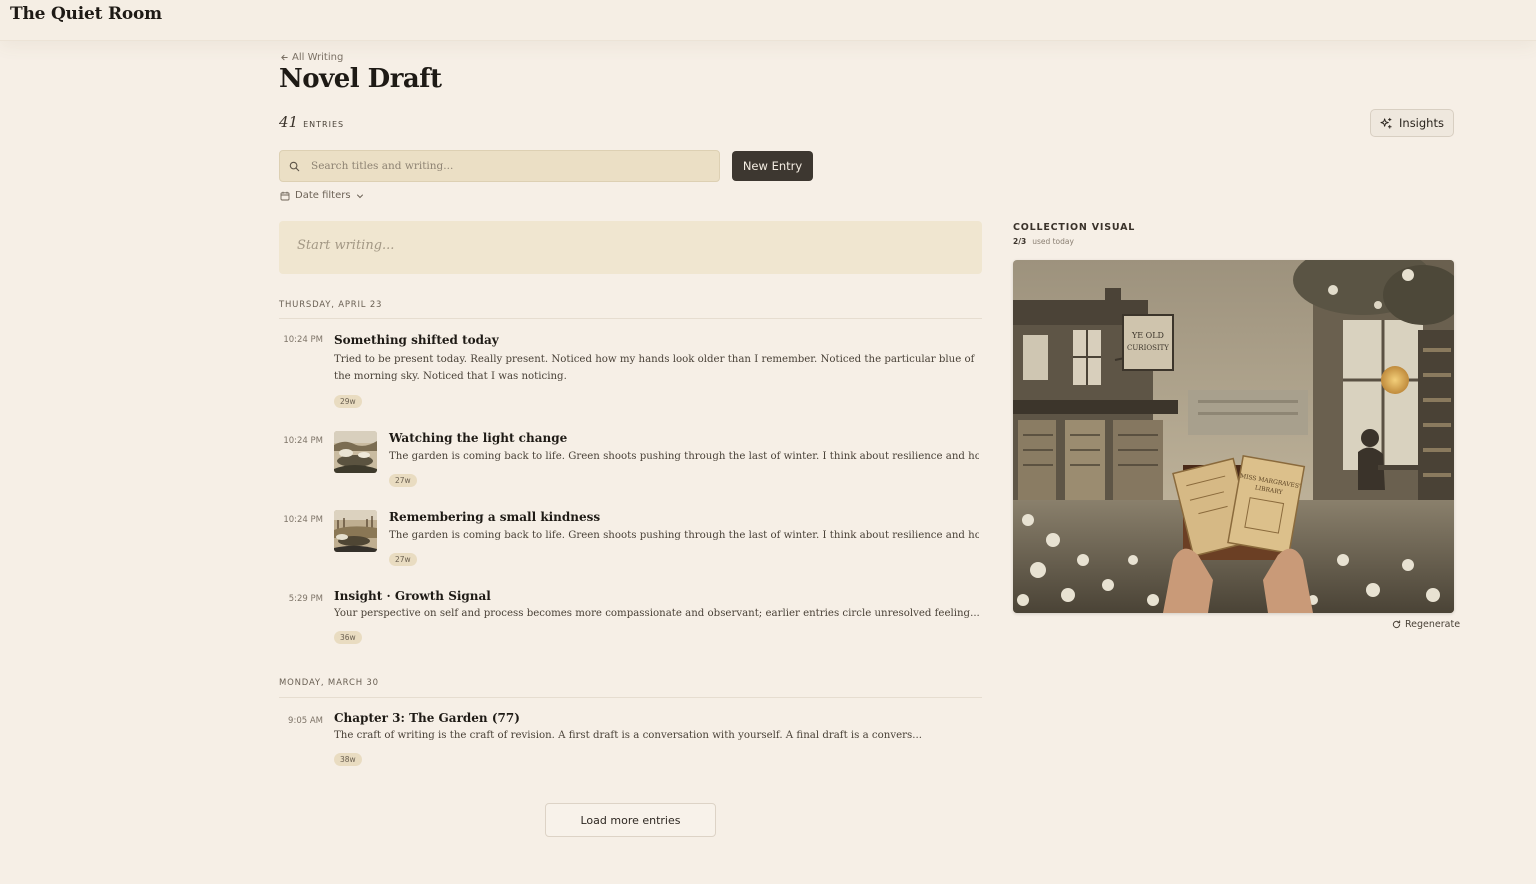  Describe the element at coordinates (331, 305) in the screenshot. I see `day-heading: THURSDAY, APRIL 23` at that location.